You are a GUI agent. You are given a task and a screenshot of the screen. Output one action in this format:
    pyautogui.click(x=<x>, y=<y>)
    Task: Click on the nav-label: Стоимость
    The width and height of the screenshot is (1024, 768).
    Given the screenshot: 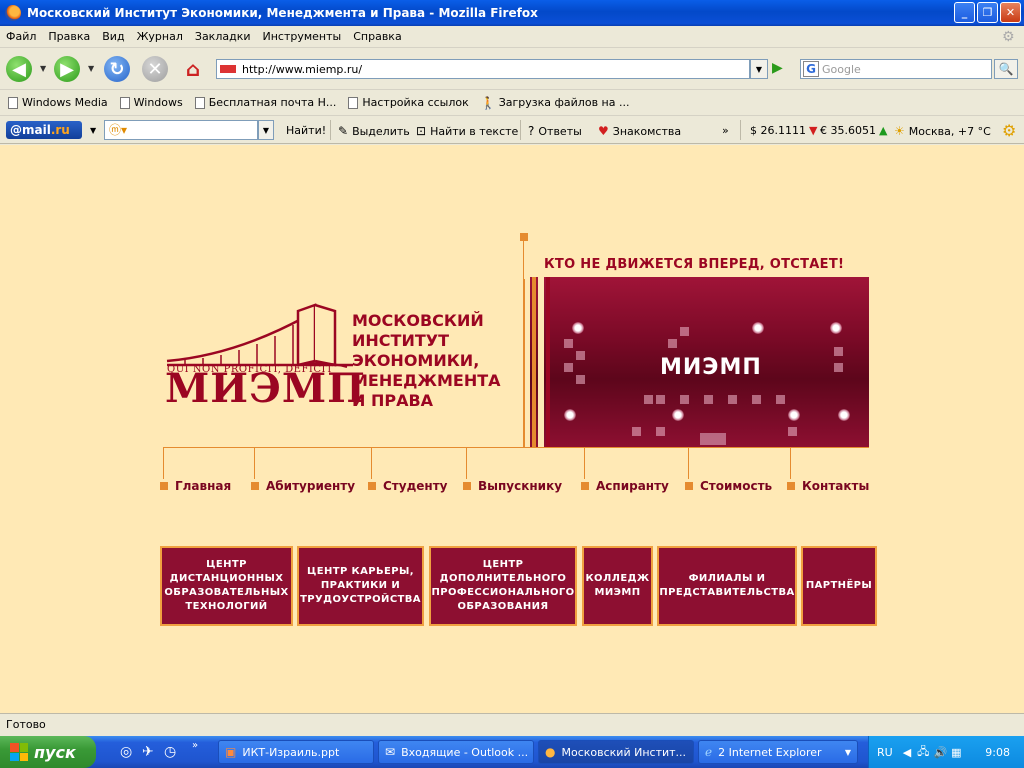 What is the action you would take?
    pyautogui.click(x=736, y=486)
    